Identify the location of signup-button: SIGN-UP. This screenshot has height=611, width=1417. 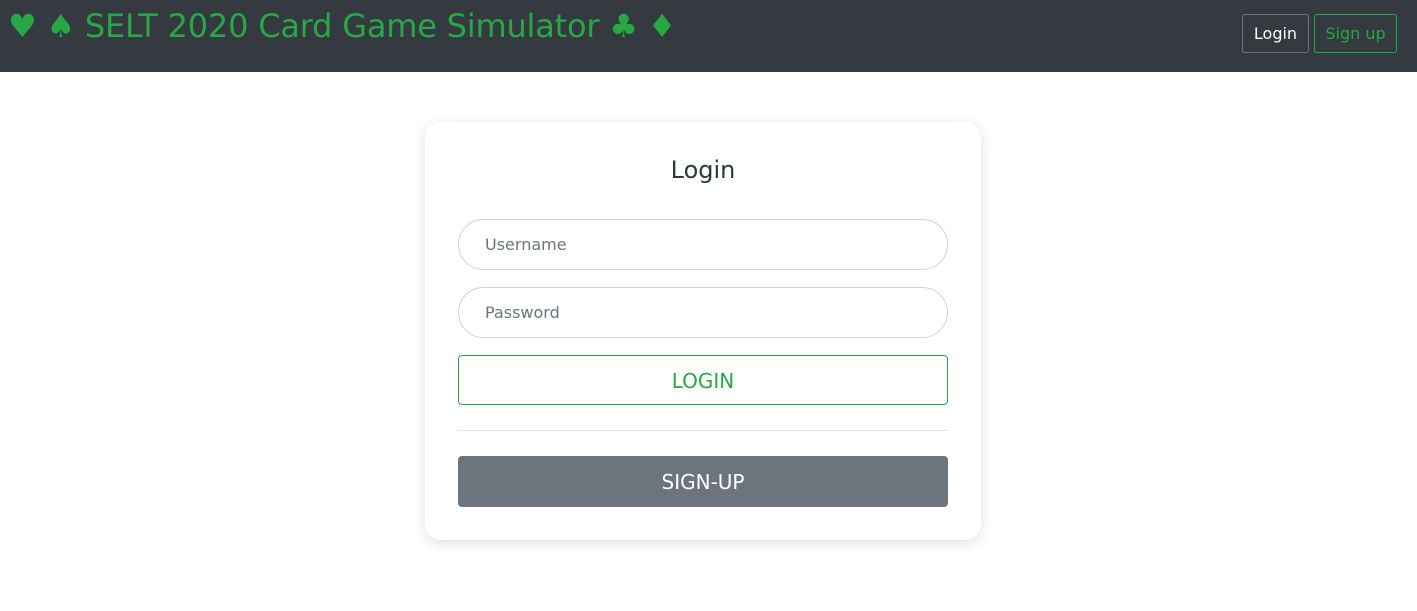
(703, 481).